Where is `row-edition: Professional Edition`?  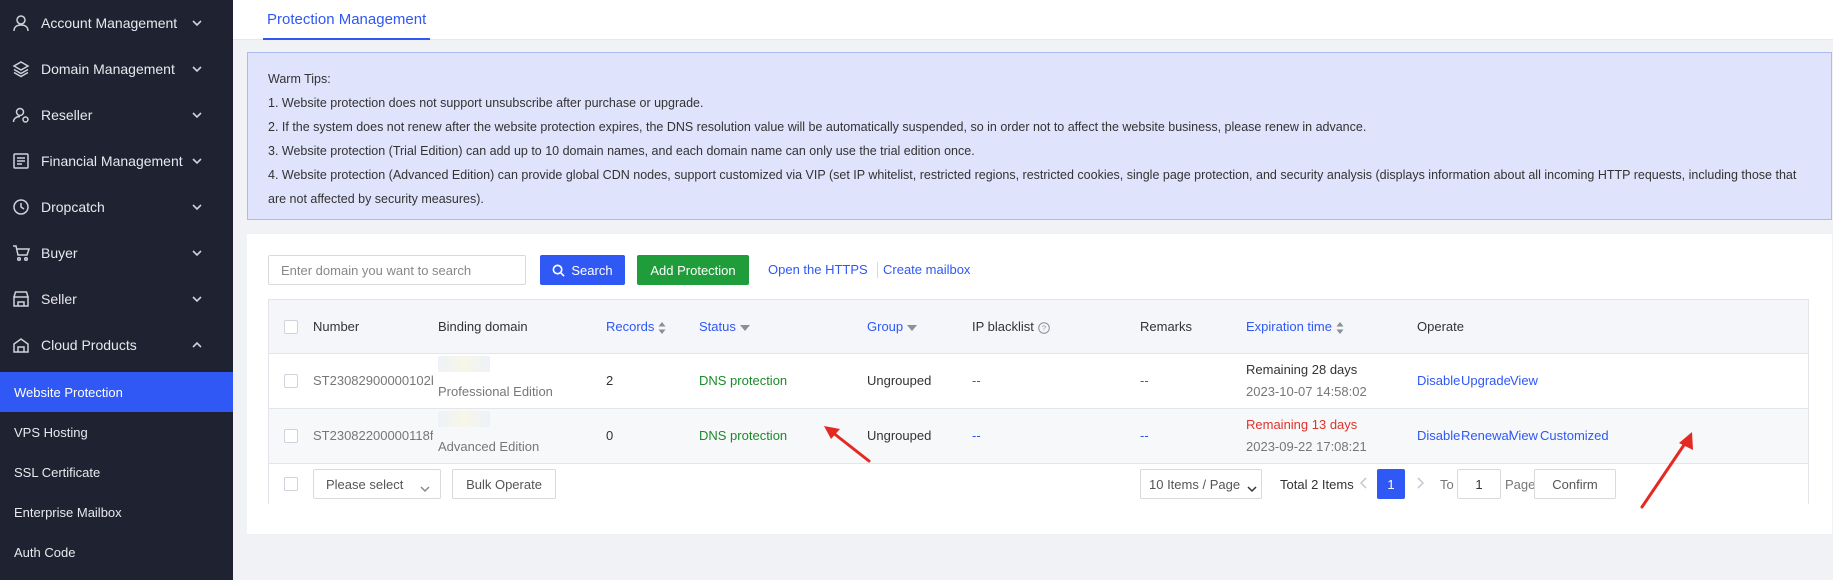
row-edition: Professional Edition is located at coordinates (495, 391).